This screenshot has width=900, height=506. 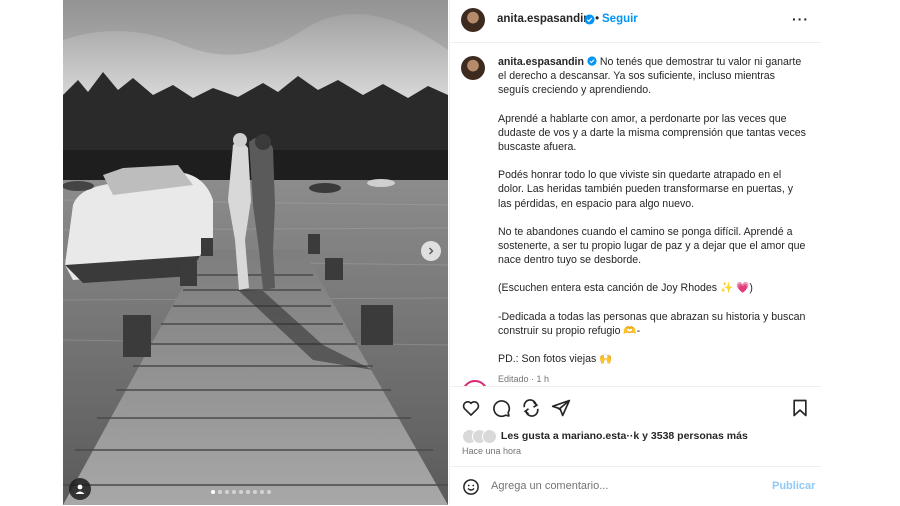 I want to click on chevron-right-icon, so click(x=431, y=251).